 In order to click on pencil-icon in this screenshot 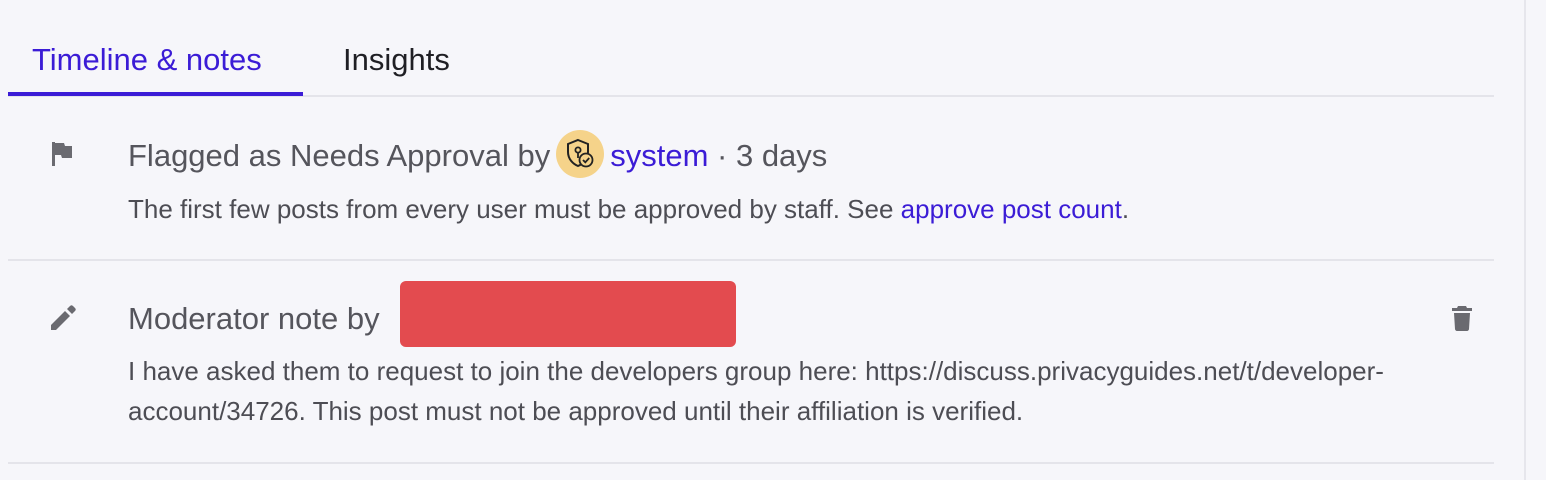, I will do `click(63, 320)`.